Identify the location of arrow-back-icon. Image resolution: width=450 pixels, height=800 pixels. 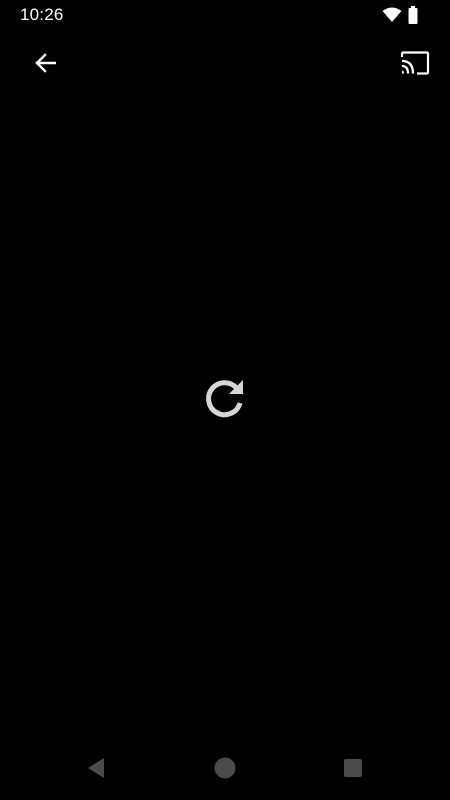
(45, 65).